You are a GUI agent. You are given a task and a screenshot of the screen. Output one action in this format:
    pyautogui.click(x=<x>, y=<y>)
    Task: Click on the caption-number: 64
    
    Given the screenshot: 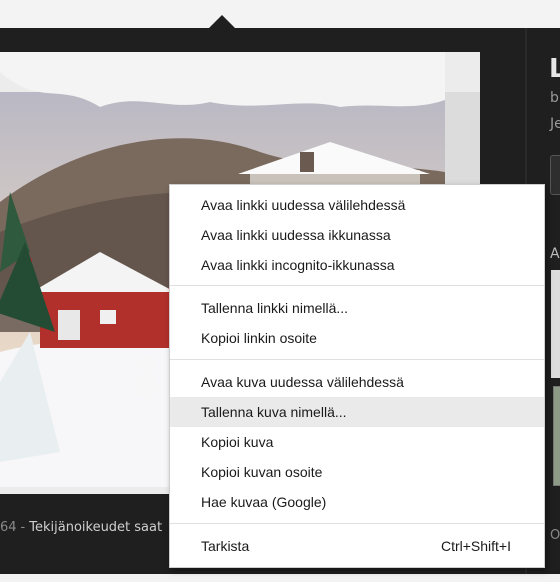 What is the action you would take?
    pyautogui.click(x=8, y=527)
    